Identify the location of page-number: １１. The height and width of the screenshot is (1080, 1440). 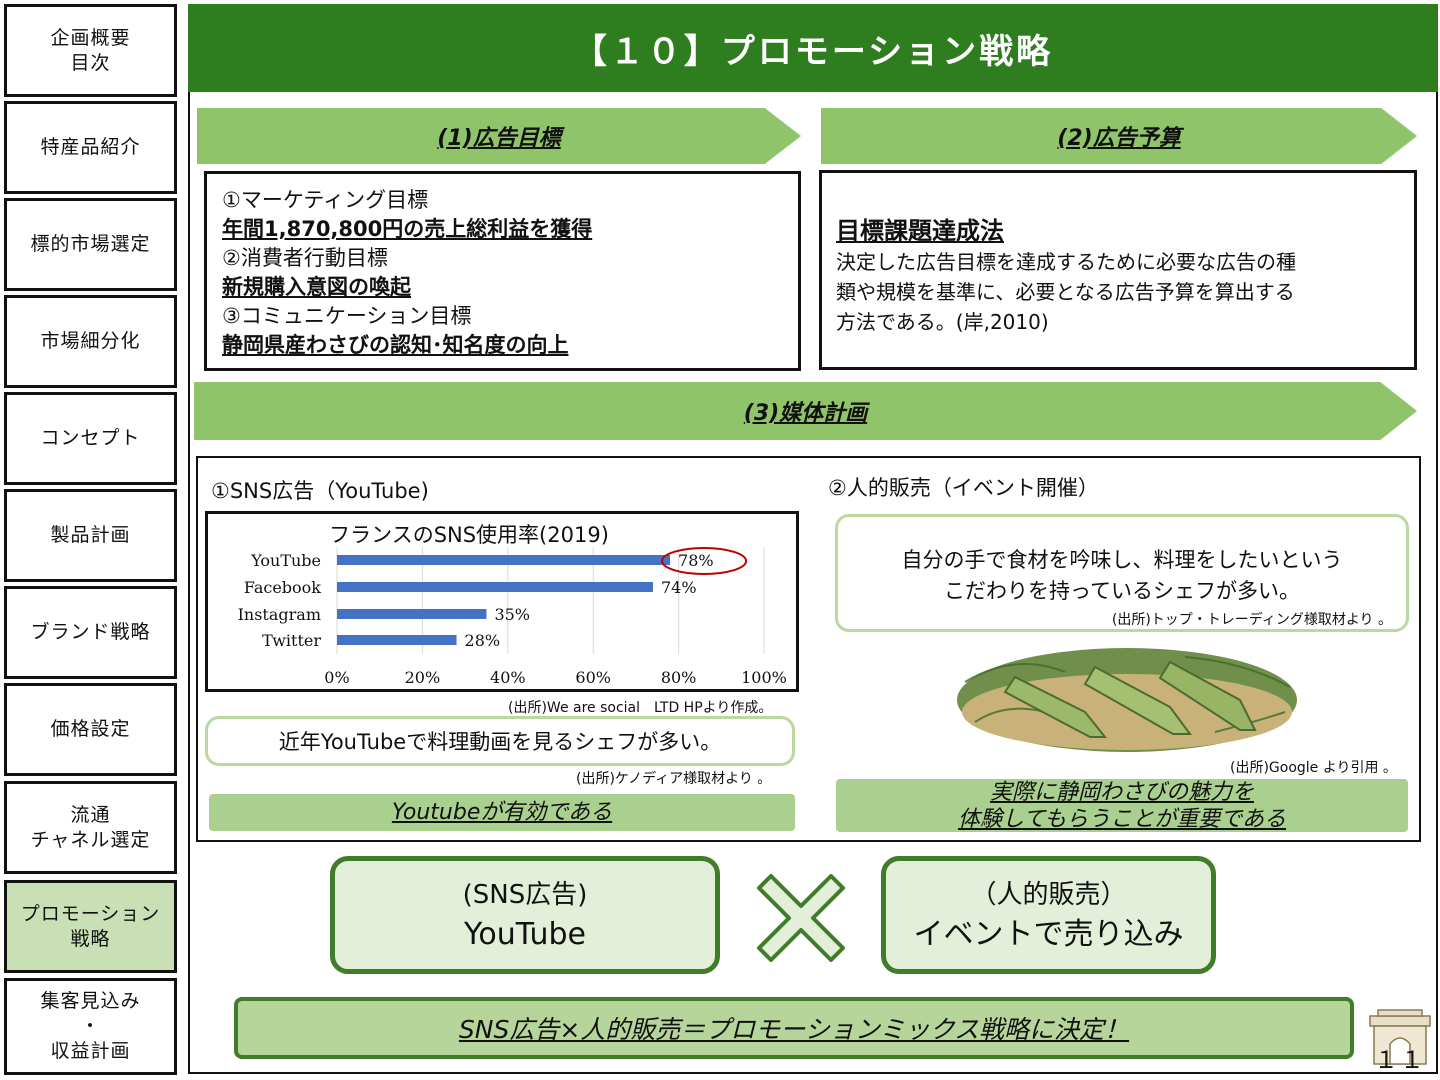
(1400, 1060).